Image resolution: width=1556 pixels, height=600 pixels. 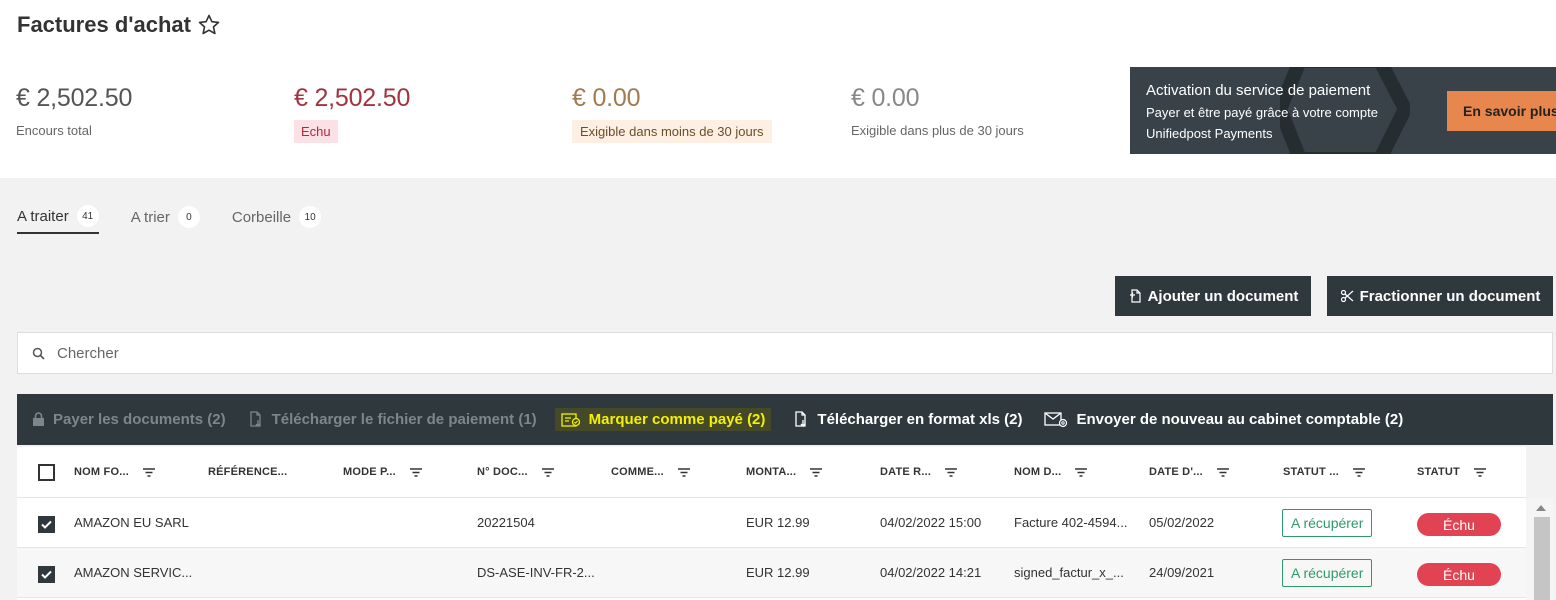 What do you see at coordinates (1542, 558) in the screenshot?
I see `scrollbar-thumb` at bounding box center [1542, 558].